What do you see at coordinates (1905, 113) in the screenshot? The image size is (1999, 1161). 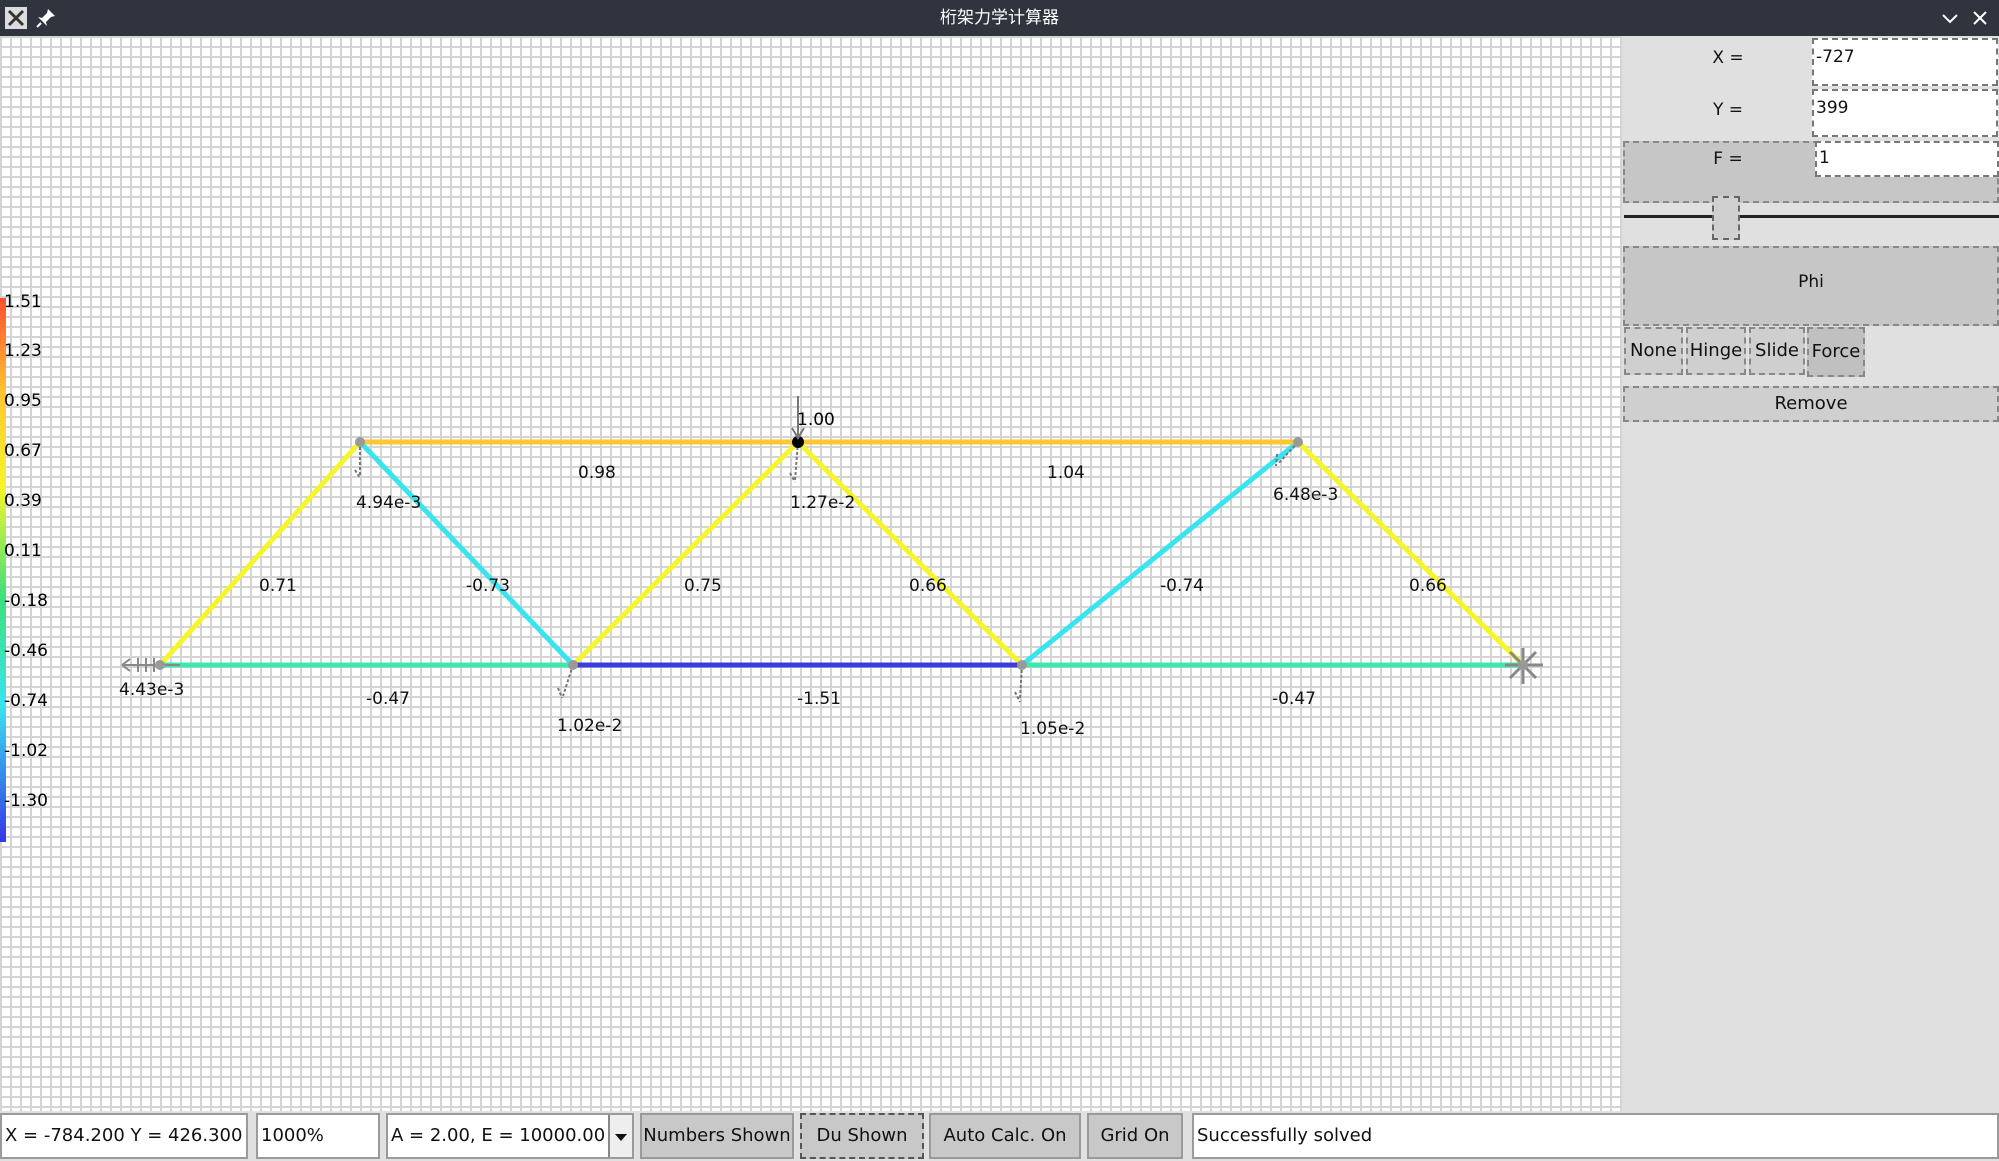 I see `y-input: 399` at bounding box center [1905, 113].